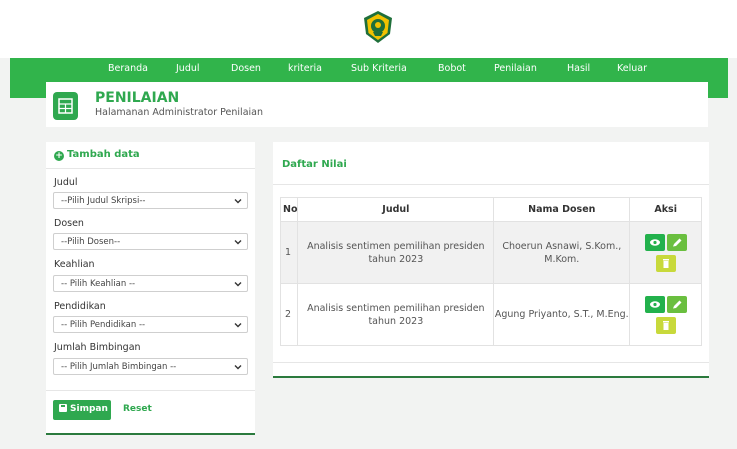 This screenshot has width=737, height=449. What do you see at coordinates (103, 325) in the screenshot?
I see `pendidikan-select-value: -- Pilih Pendidikan --` at bounding box center [103, 325].